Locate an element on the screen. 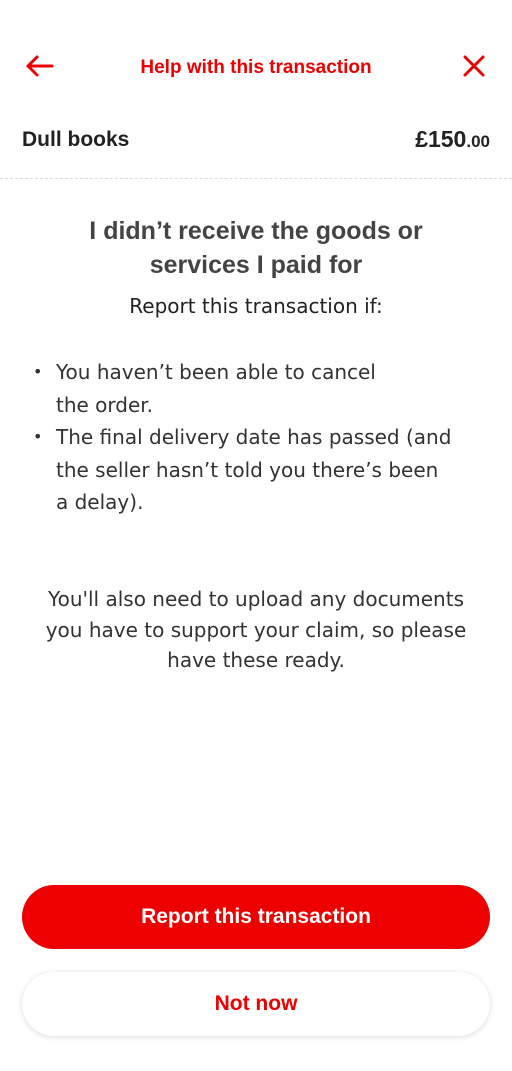  list-item-line: the seller hasn’t told you there’s been is located at coordinates (247, 469).